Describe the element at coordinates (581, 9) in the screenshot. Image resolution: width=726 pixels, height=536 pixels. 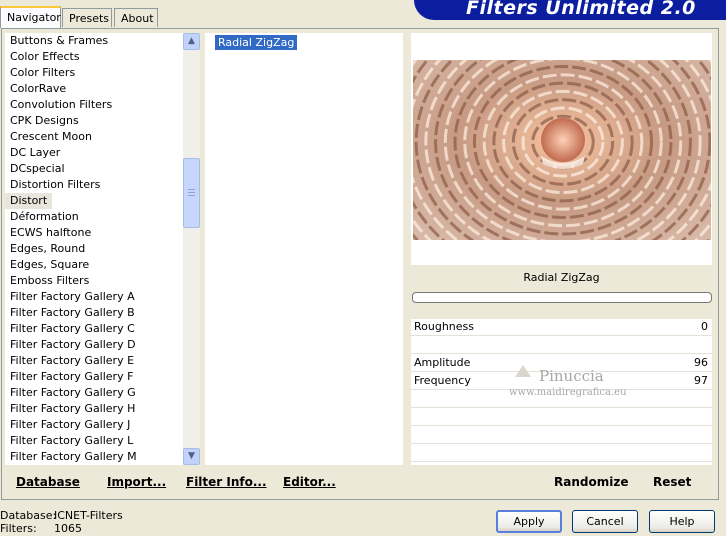
I see `app-title: Filters Unlimited 2.0` at that location.